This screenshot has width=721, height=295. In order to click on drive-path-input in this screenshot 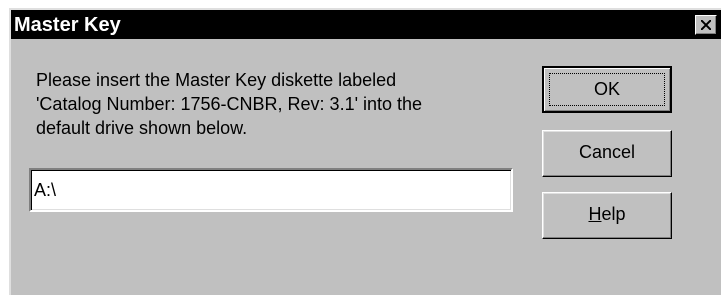, I will do `click(271, 190)`.